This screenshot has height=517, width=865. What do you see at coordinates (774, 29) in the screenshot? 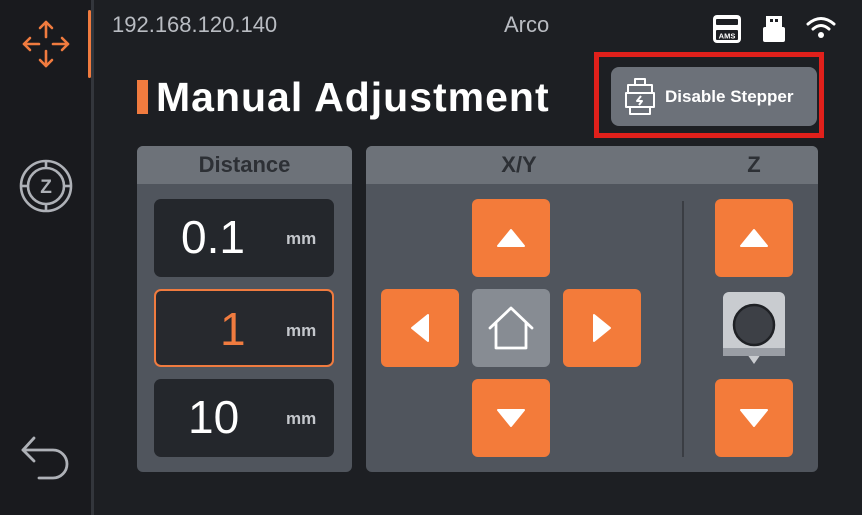
I see `usb-drive-icon` at bounding box center [774, 29].